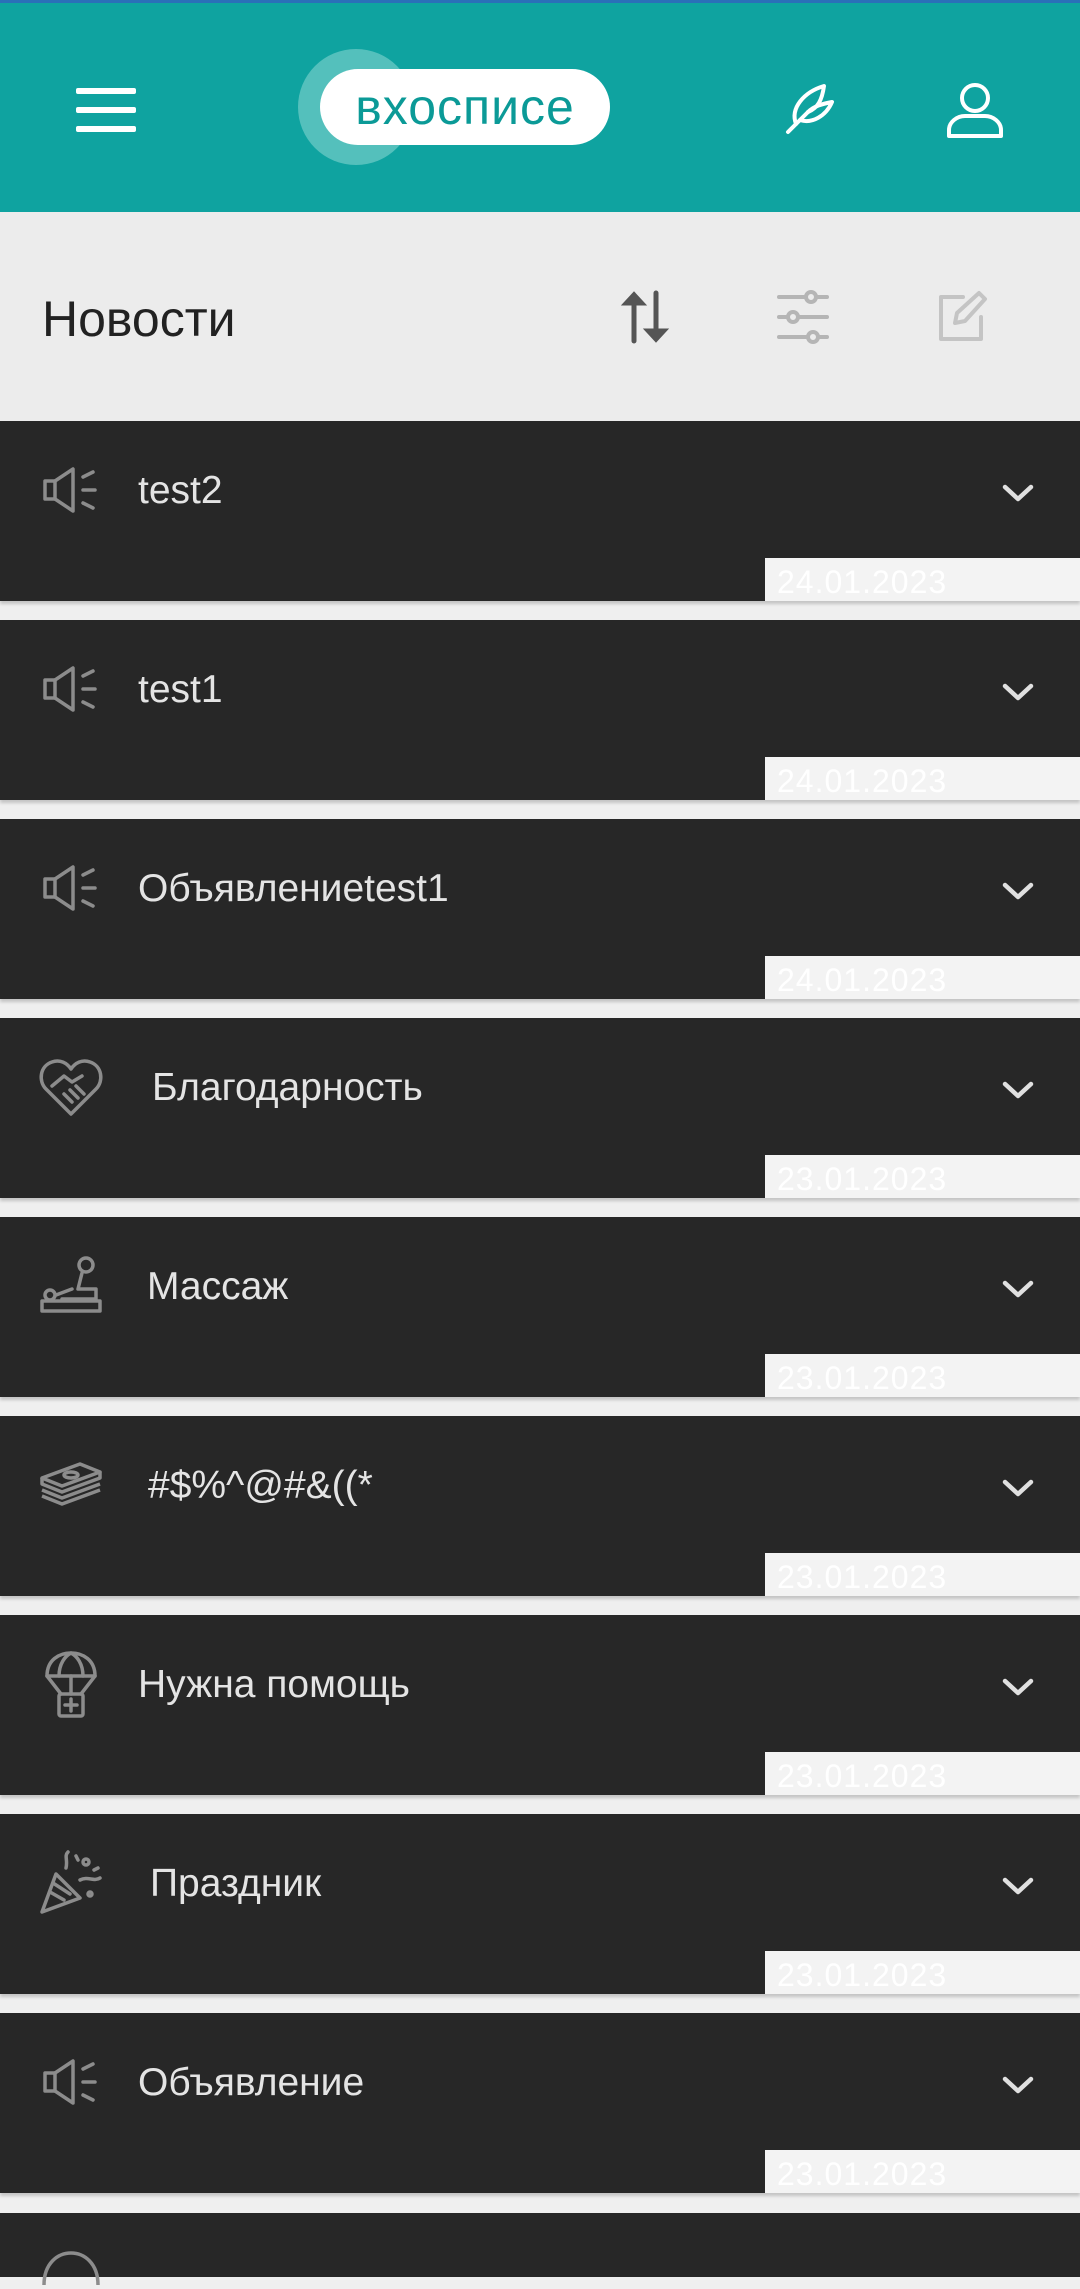 The height and width of the screenshot is (2289, 1080). What do you see at coordinates (236, 1883) in the screenshot?
I see `news-title: Праздник` at bounding box center [236, 1883].